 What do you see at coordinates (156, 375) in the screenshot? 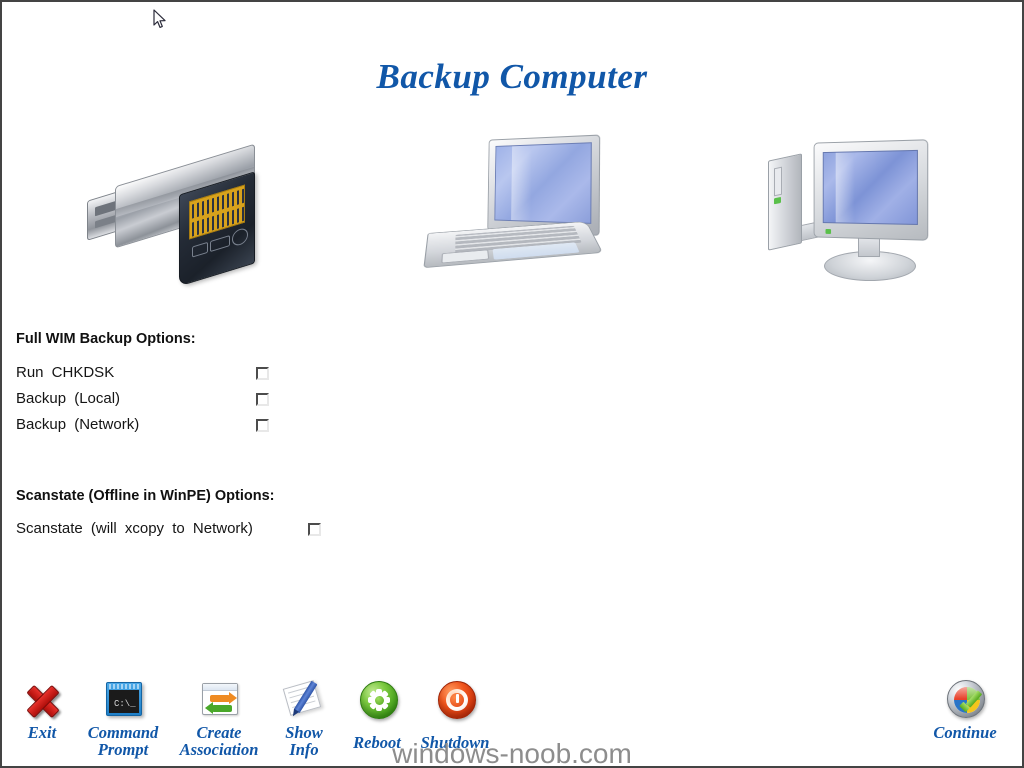
I see `option-row-run-chkdsk: Run CHKDSK` at bounding box center [156, 375].